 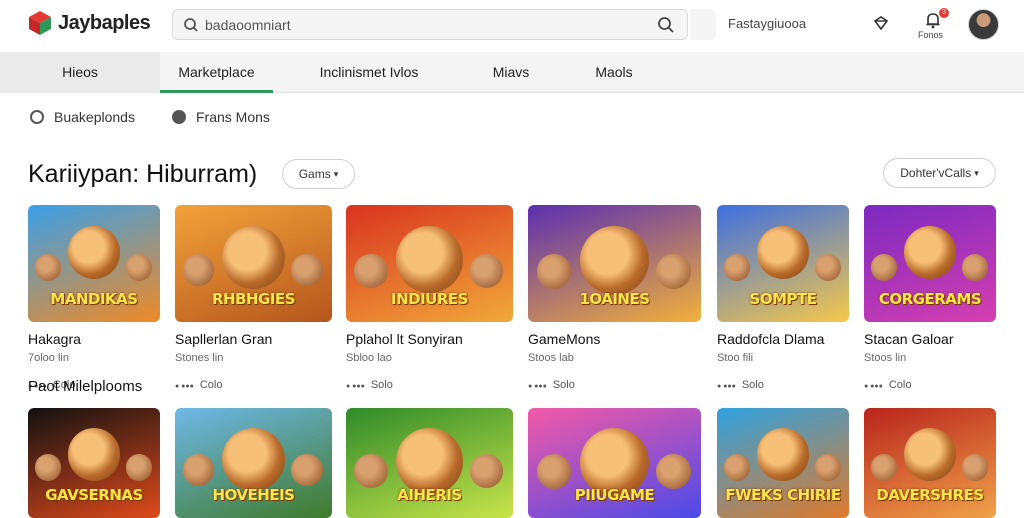 I want to click on game-card-banner: FWEKS CHIRIE, so click(x=783, y=495).